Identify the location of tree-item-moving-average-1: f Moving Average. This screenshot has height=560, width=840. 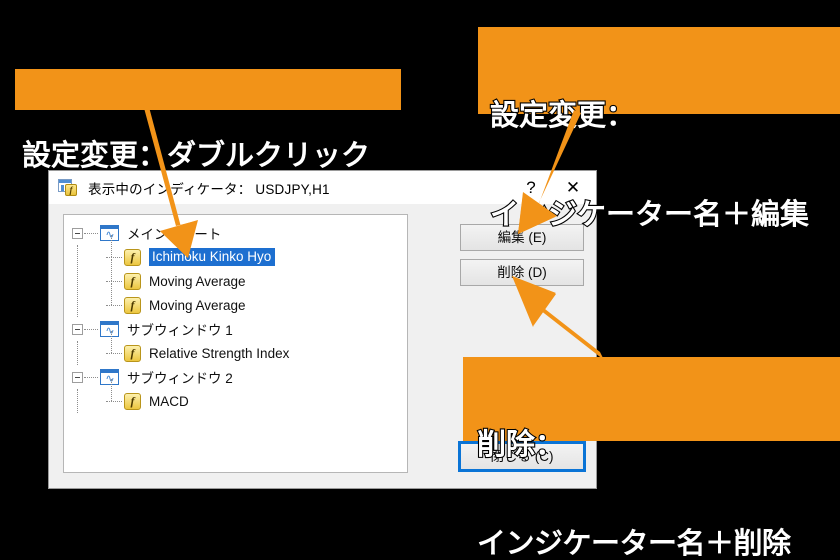
(235, 276).